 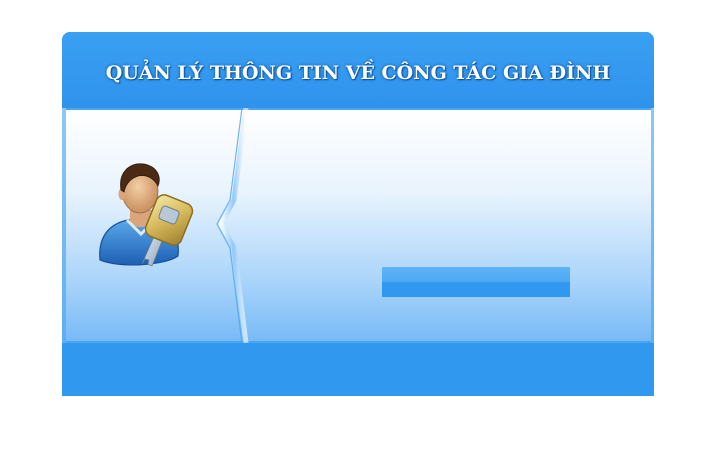 What do you see at coordinates (476, 282) in the screenshot?
I see `action-bar` at bounding box center [476, 282].